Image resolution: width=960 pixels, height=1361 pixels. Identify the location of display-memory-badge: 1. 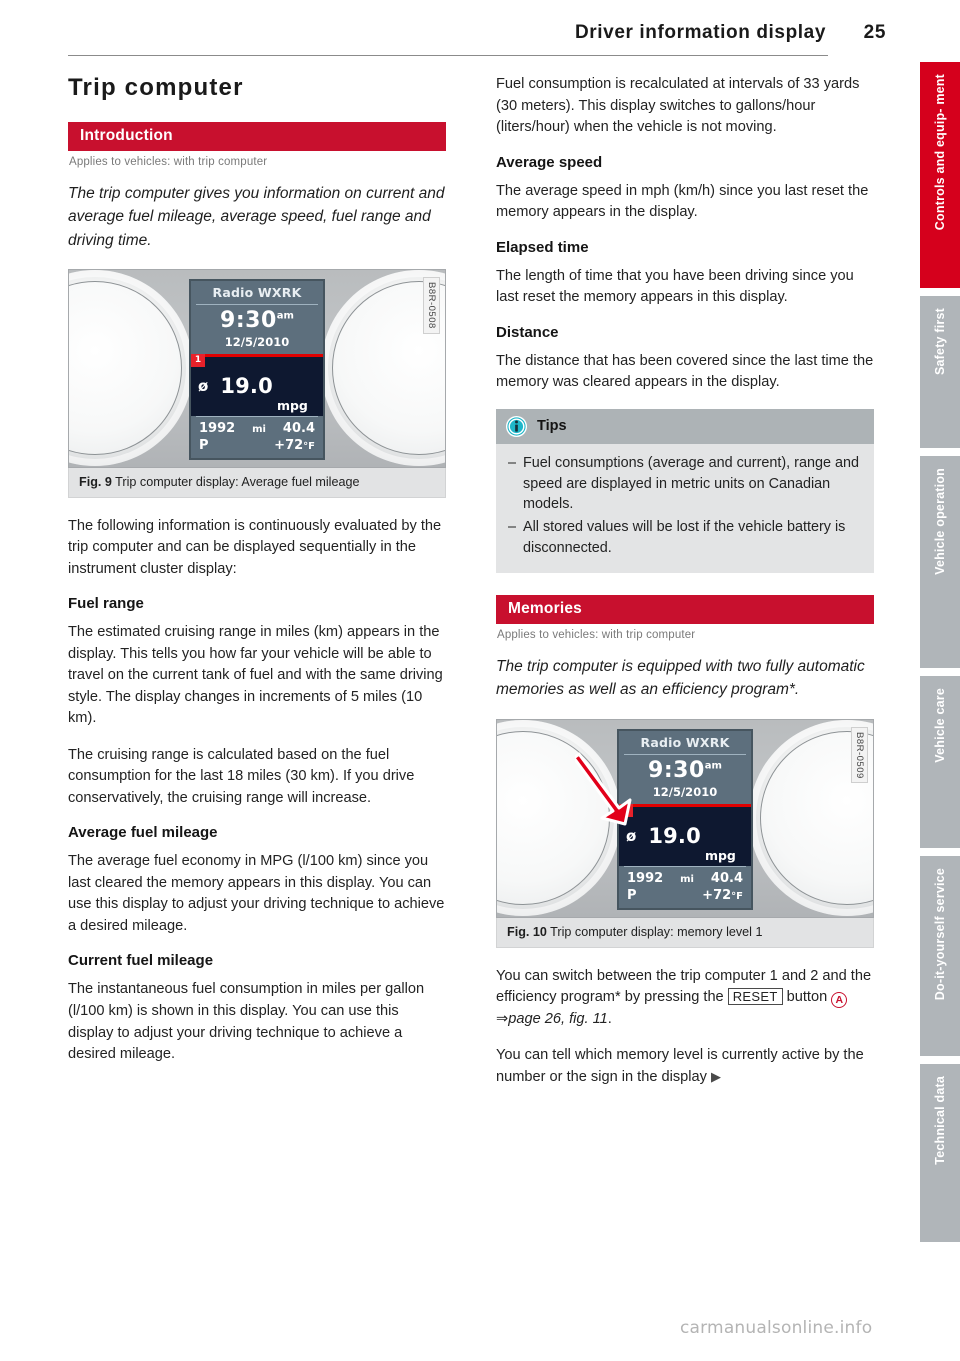
(198, 360).